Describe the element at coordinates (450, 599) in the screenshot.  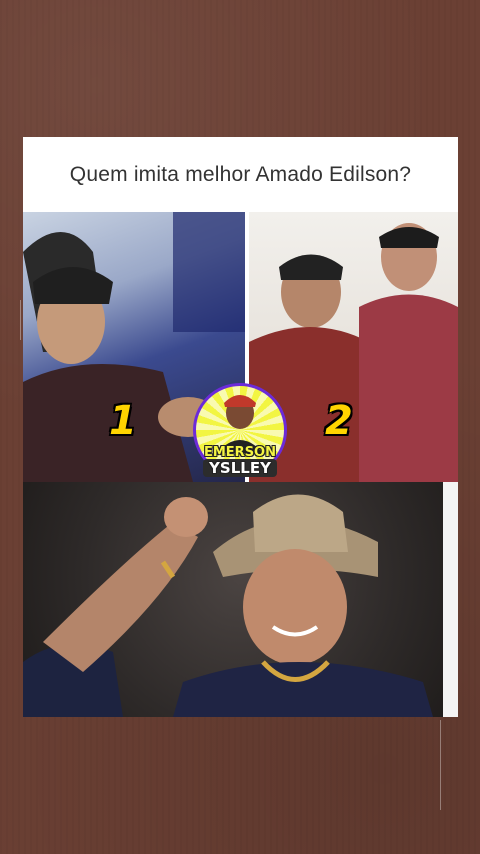
I see `reference-side-strip` at that location.